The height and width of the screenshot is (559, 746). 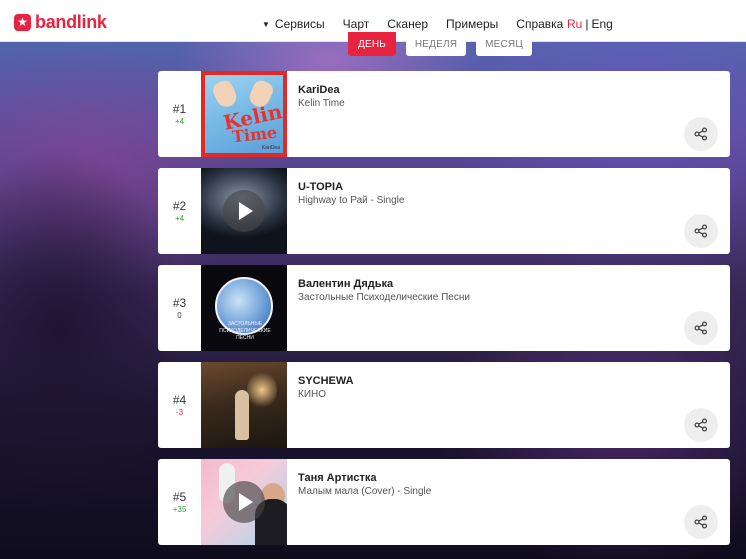 I want to click on rank-box: #4 -3, so click(x=179, y=405).